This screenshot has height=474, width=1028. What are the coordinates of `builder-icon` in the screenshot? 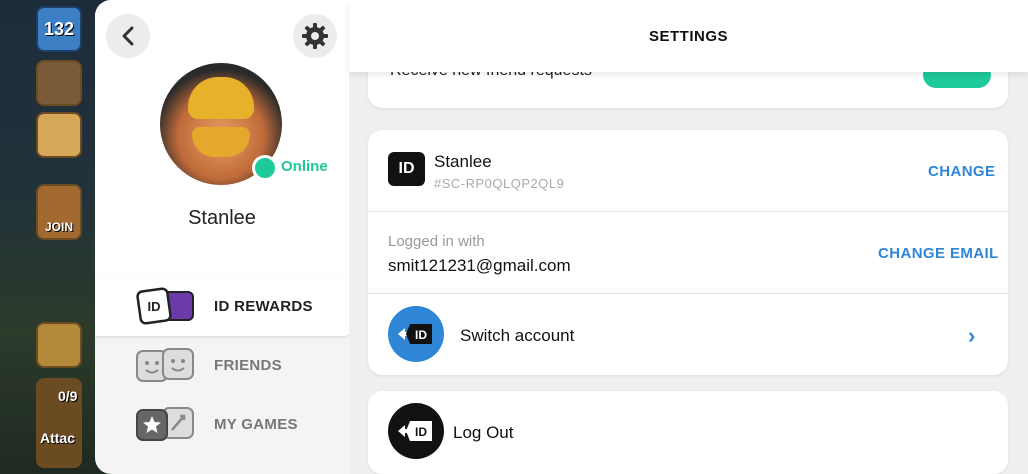 It's located at (59, 83).